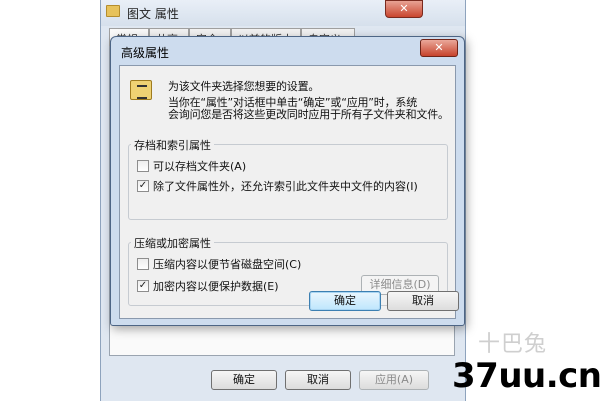 This screenshot has height=401, width=600. What do you see at coordinates (244, 86) in the screenshot?
I see `info-text-line-1: 为该文件夹选择您想要的设置。` at bounding box center [244, 86].